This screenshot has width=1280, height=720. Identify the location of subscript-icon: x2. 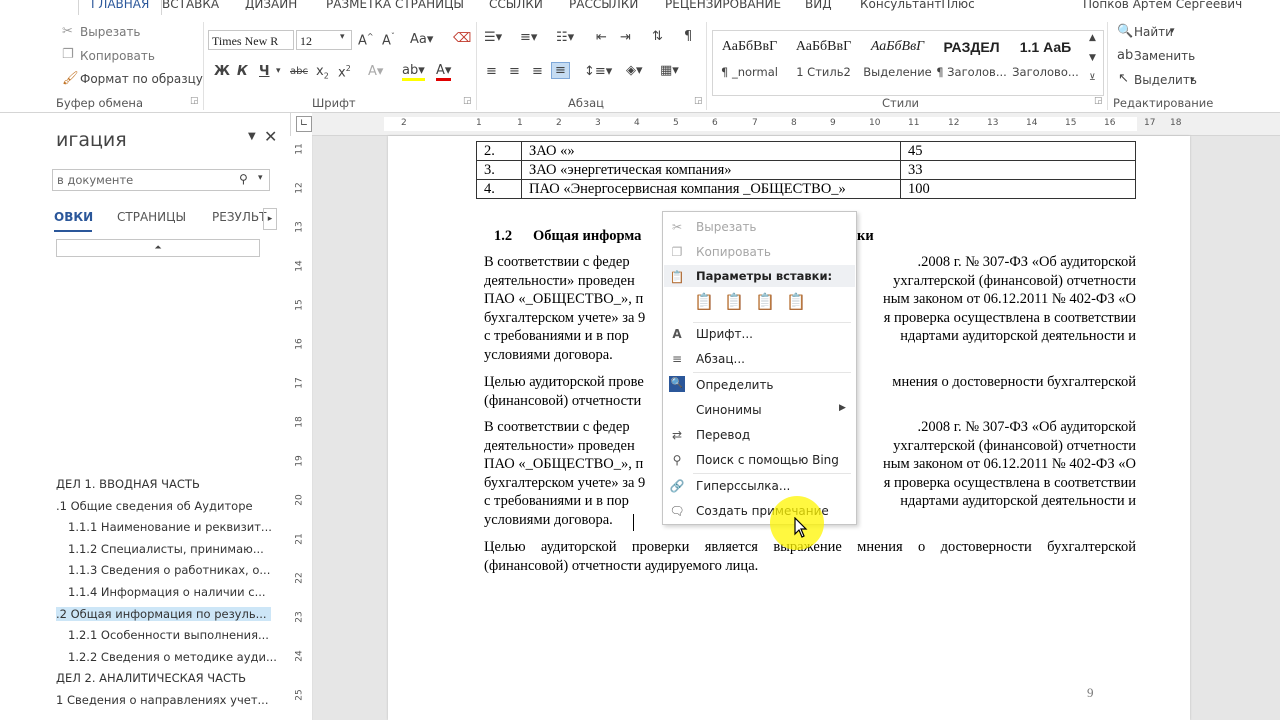
(322, 72).